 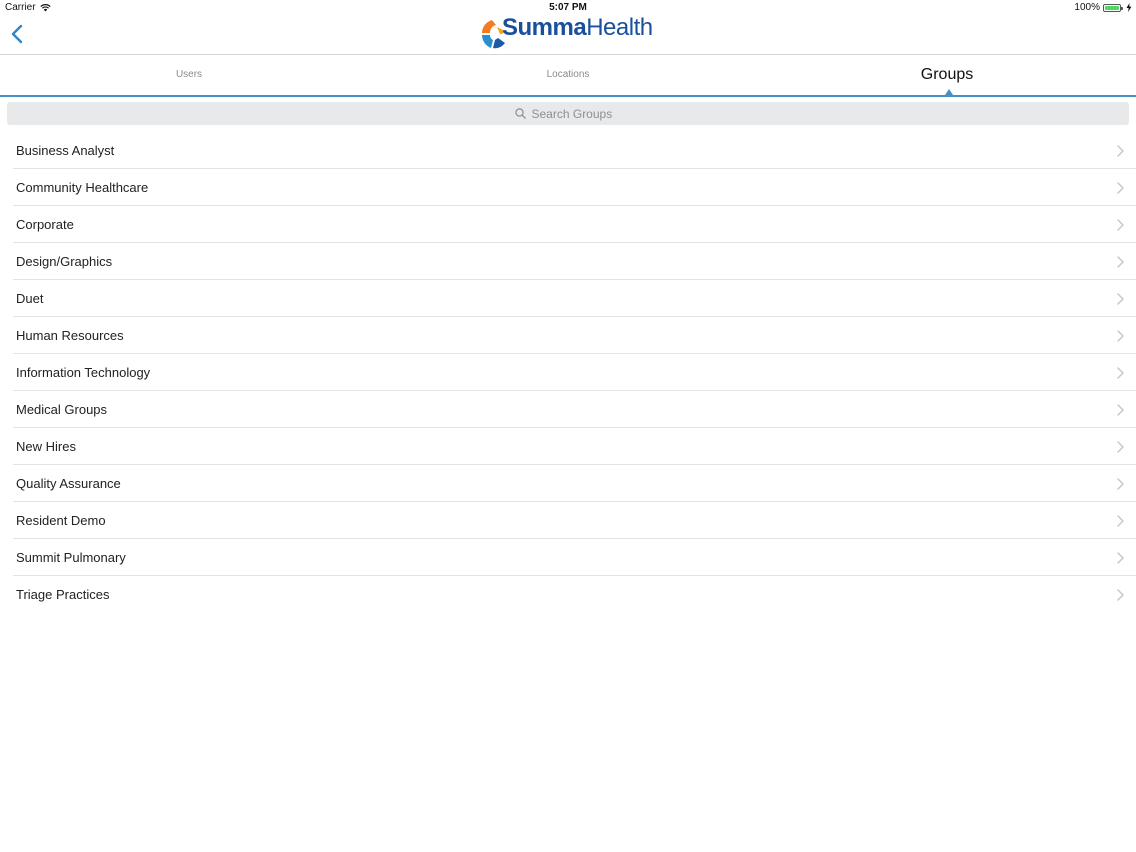 I want to click on search-icon, so click(x=520, y=113).